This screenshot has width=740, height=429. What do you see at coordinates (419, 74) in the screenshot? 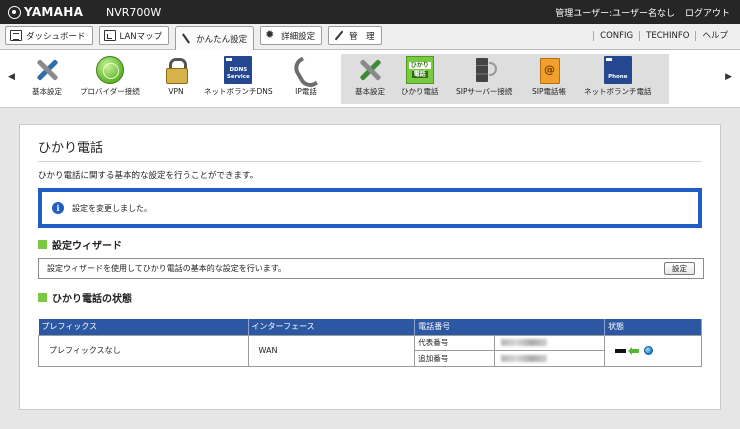
I see `hikari-badge-text: 電話` at bounding box center [419, 74].